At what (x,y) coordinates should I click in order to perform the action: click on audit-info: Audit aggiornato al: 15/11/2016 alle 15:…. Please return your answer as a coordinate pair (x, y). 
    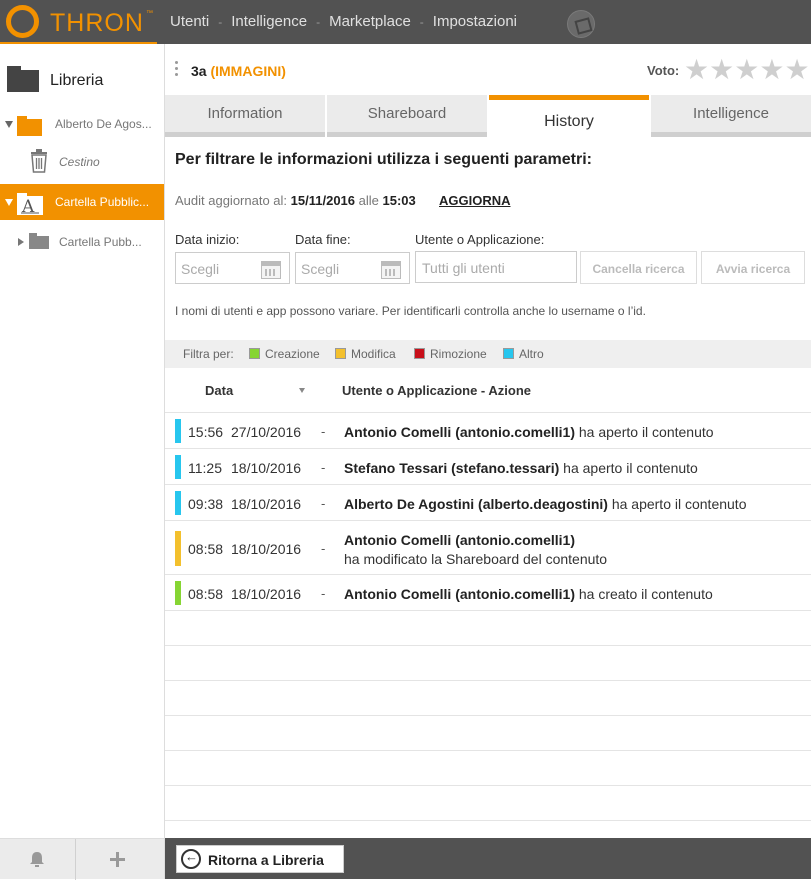
    Looking at the image, I should click on (295, 200).